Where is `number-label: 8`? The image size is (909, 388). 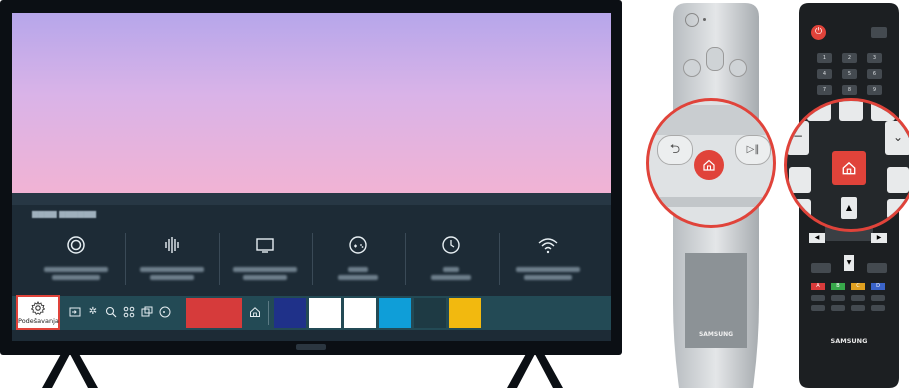
number-label: 8 is located at coordinates (849, 90).